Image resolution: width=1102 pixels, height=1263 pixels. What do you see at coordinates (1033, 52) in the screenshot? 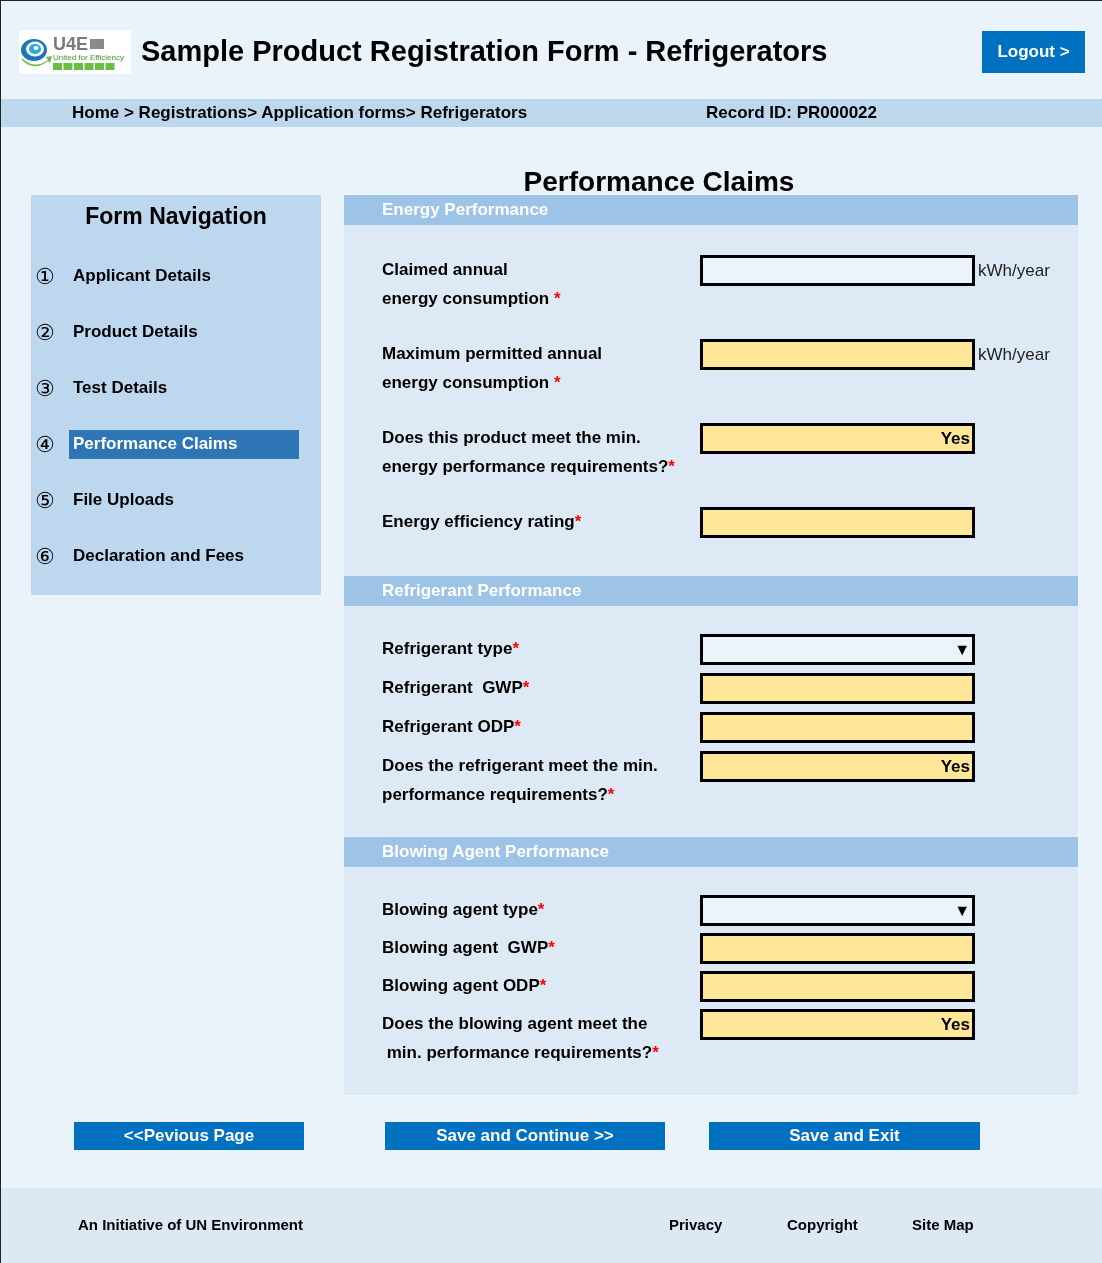
I see `logout-button: Logout >` at bounding box center [1033, 52].